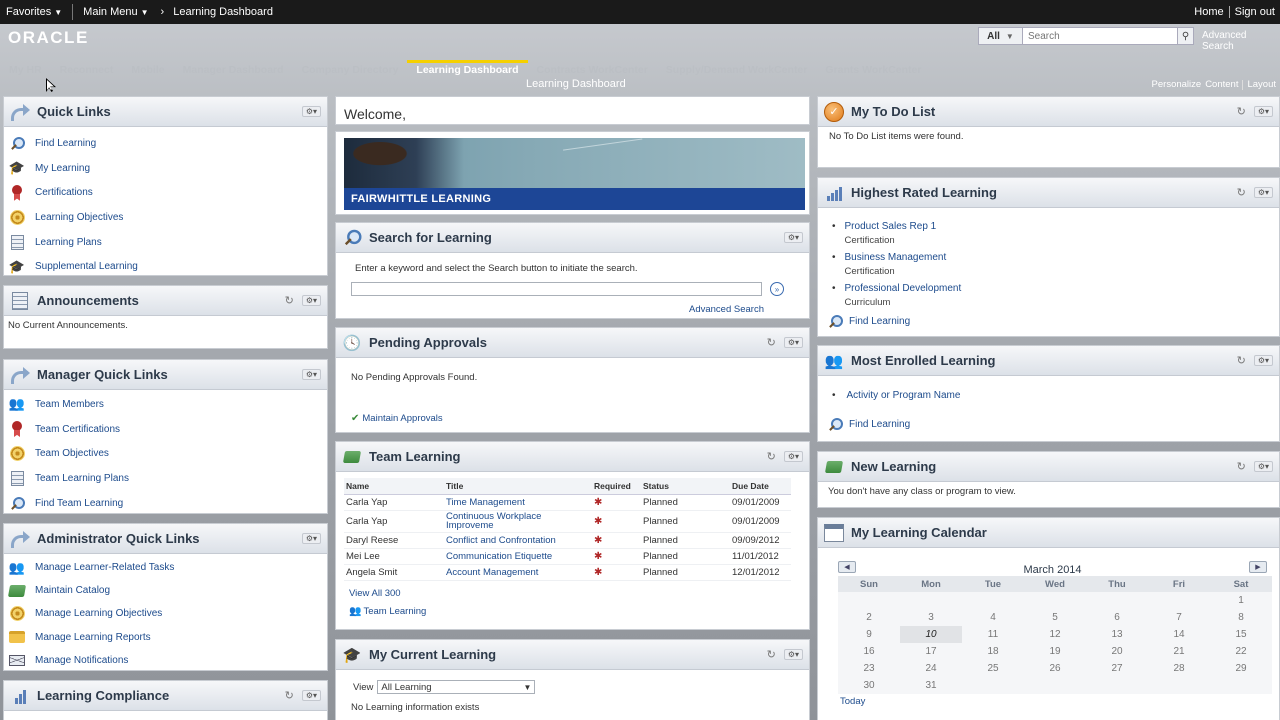  I want to click on view-all-link: View All 300, so click(572, 590).